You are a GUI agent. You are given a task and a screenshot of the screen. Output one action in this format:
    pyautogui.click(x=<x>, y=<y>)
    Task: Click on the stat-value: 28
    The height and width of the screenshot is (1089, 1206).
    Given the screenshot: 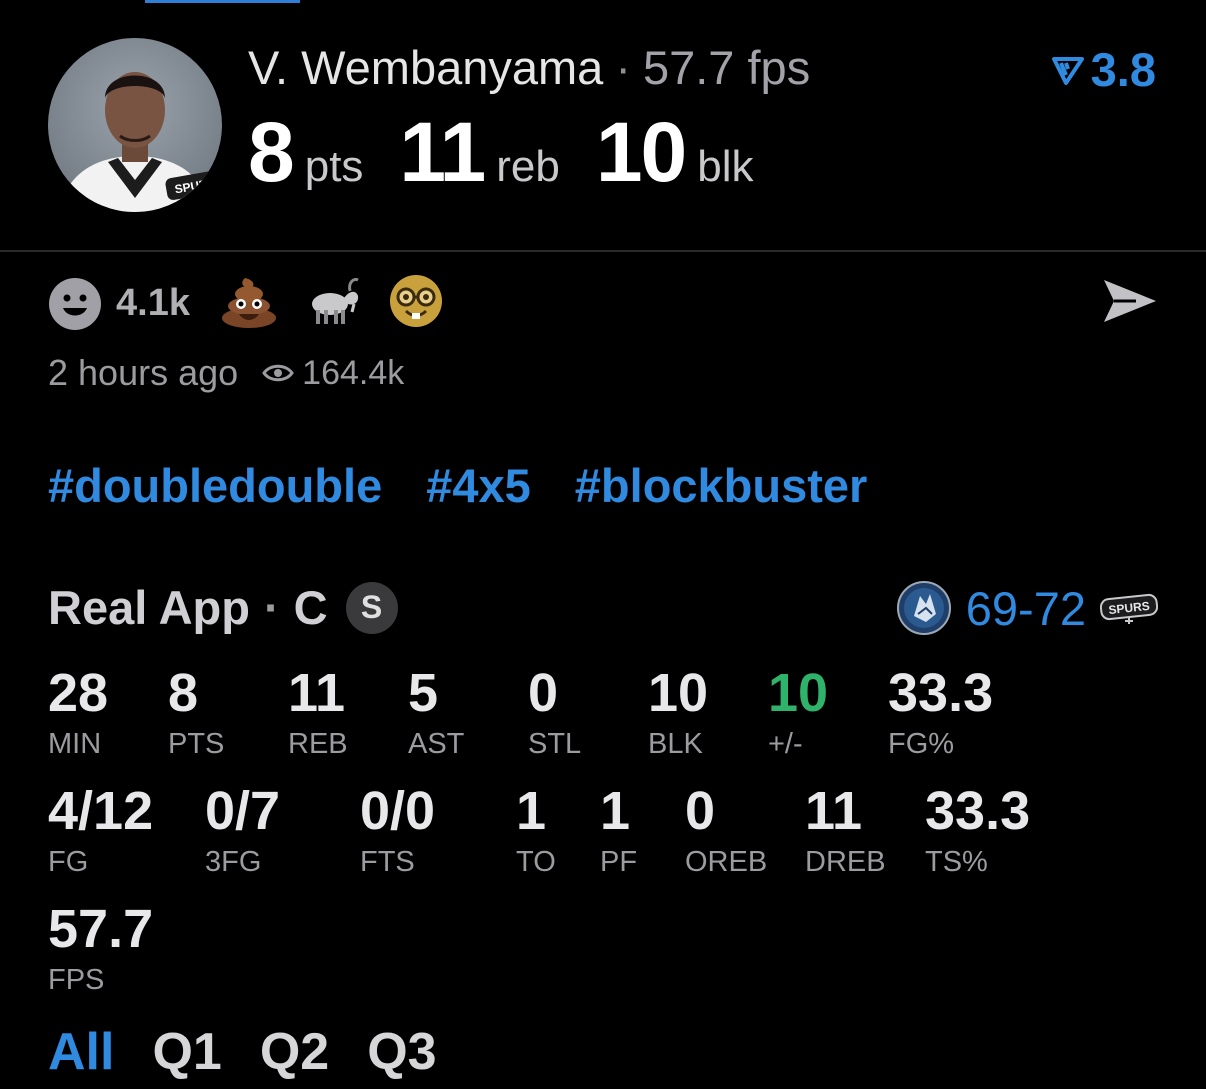 What is the action you would take?
    pyautogui.click(x=78, y=693)
    